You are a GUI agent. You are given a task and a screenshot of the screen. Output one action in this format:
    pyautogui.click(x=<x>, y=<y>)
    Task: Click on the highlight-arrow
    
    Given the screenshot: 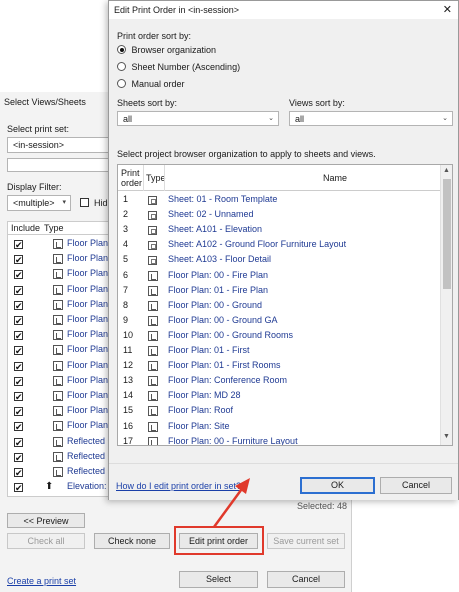 What is the action you would take?
    pyautogui.click(x=231, y=503)
    